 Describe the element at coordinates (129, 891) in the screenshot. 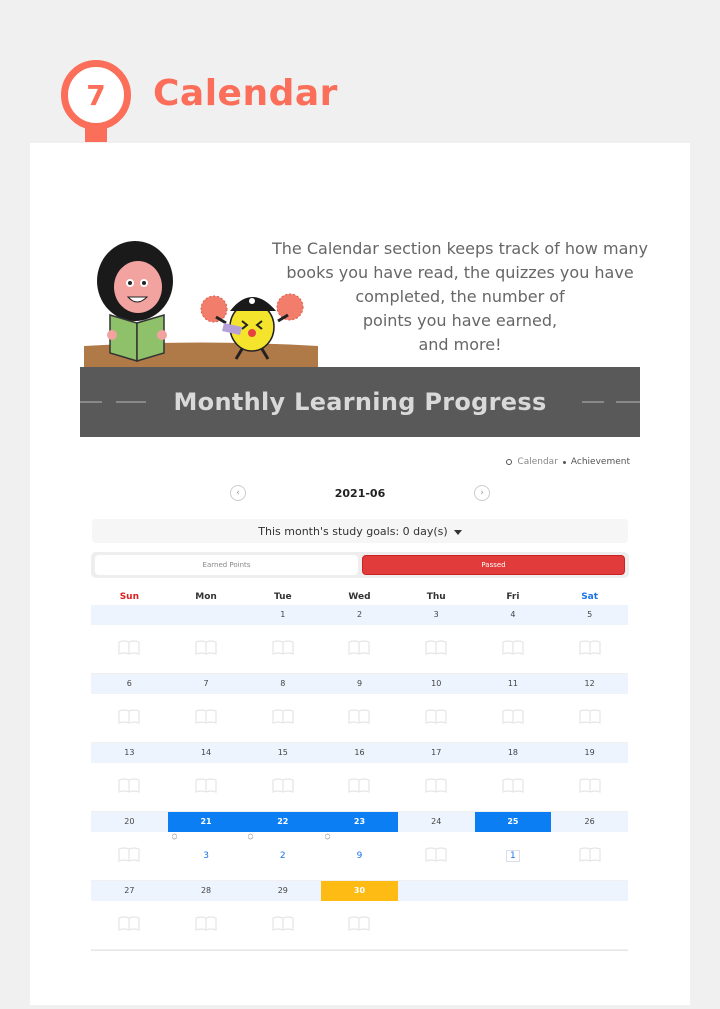

I see `calendar-date: 27` at that location.